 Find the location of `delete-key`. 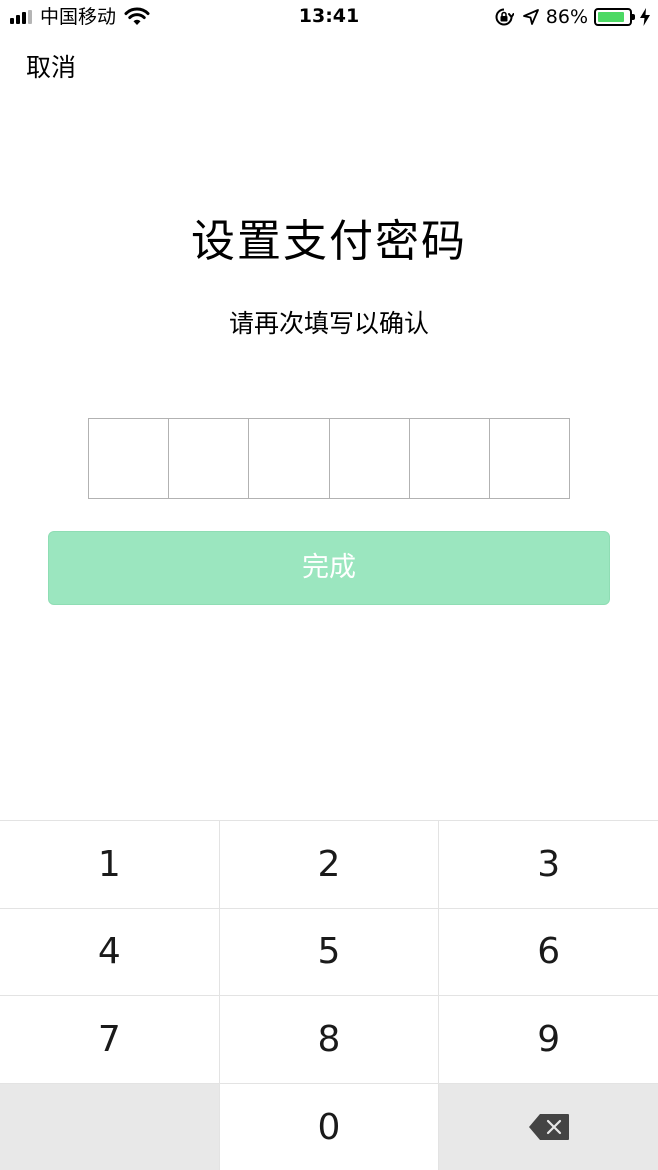

delete-key is located at coordinates (548, 1126).